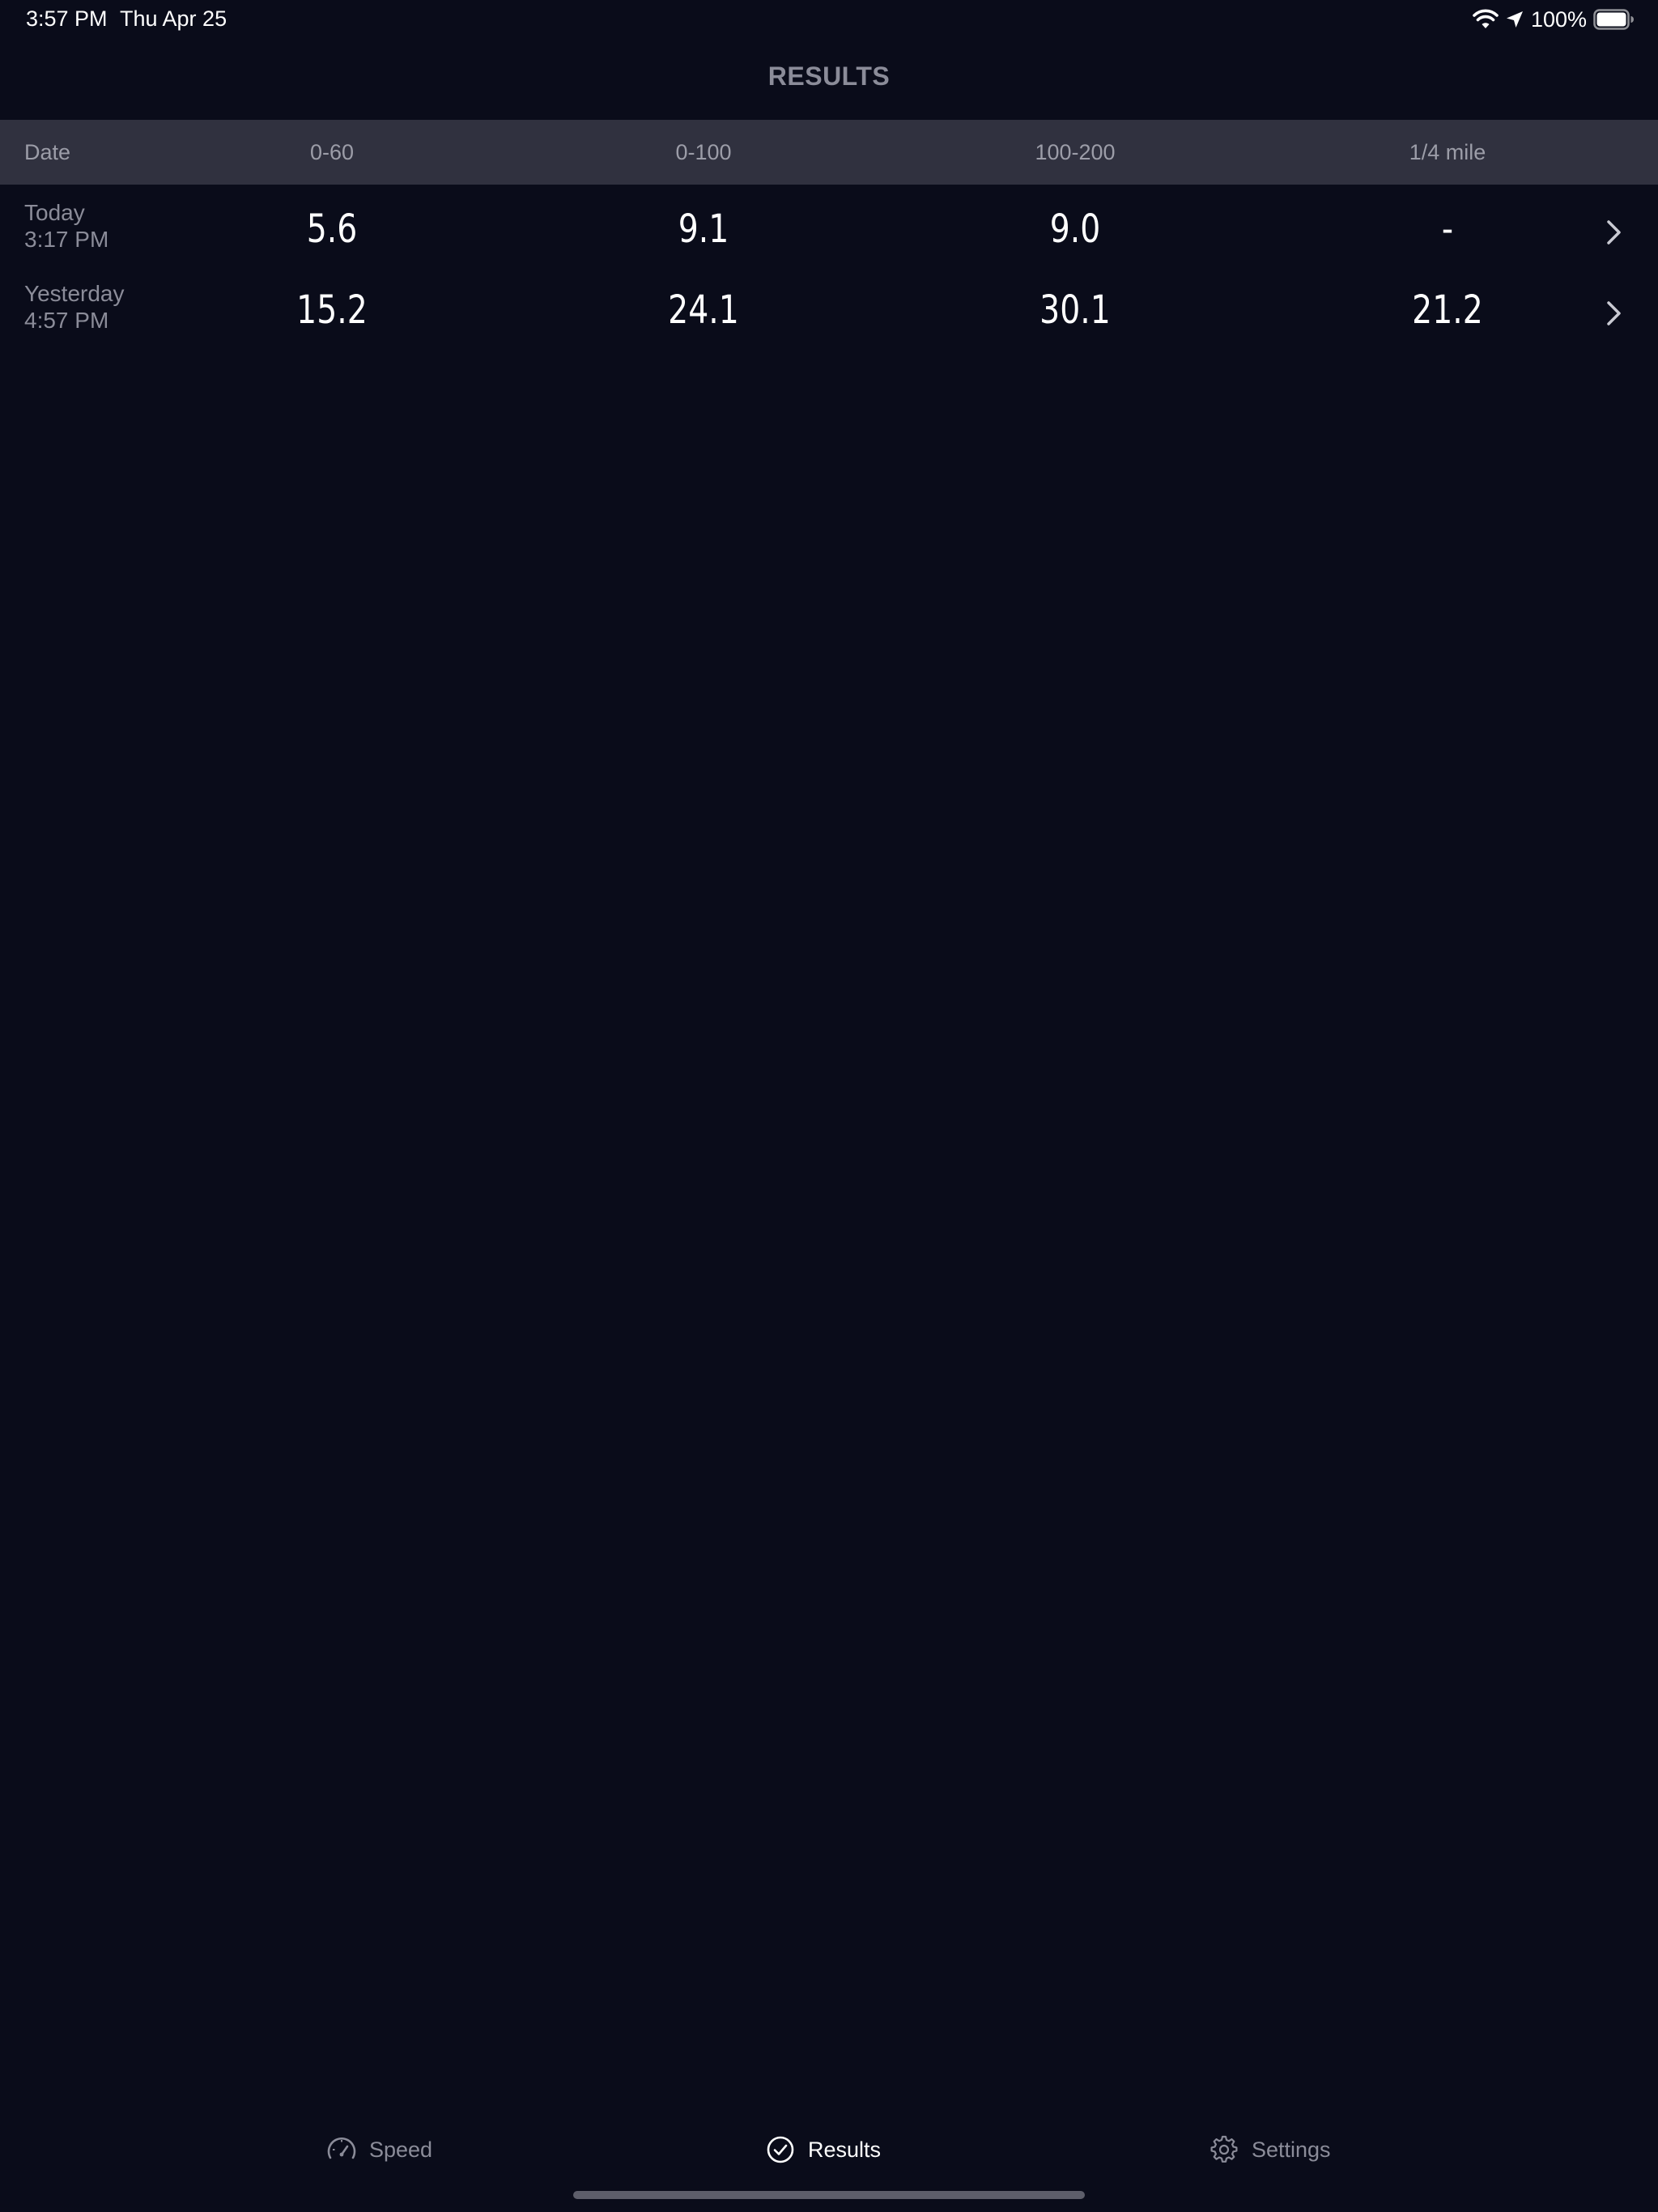  What do you see at coordinates (66, 320) in the screenshot?
I see `row-date-time: 4:57 PM` at bounding box center [66, 320].